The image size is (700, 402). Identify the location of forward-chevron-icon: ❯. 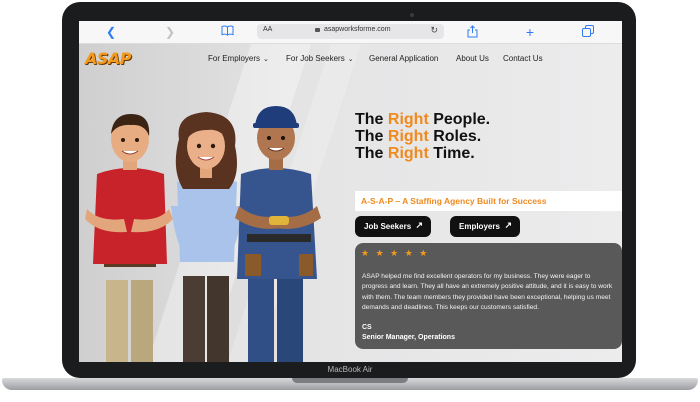
(170, 32).